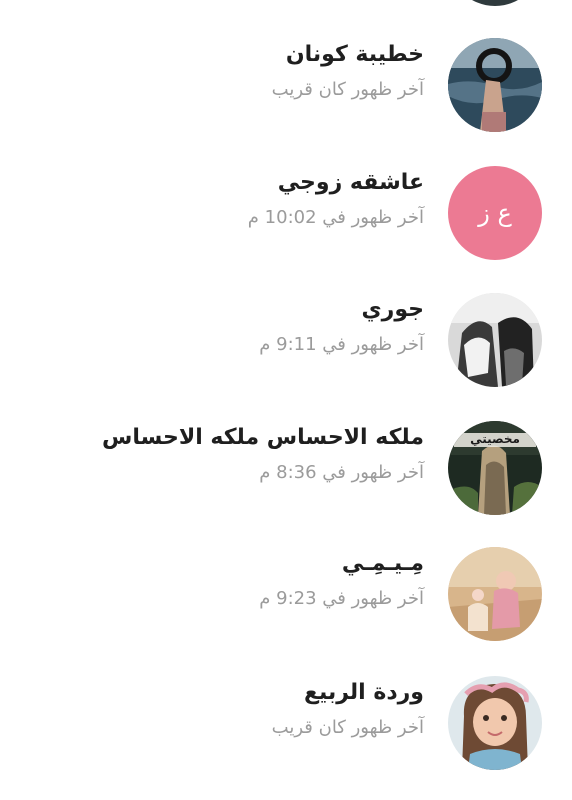 The height and width of the screenshot is (800, 572). I want to click on contact-avatar: ع ز, so click(495, 213).